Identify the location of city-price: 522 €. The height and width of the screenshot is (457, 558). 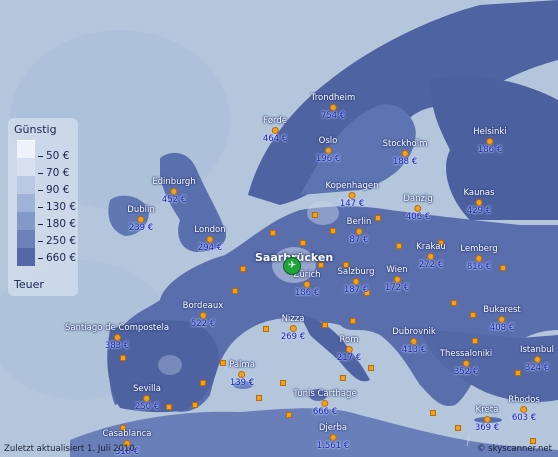
(203, 323).